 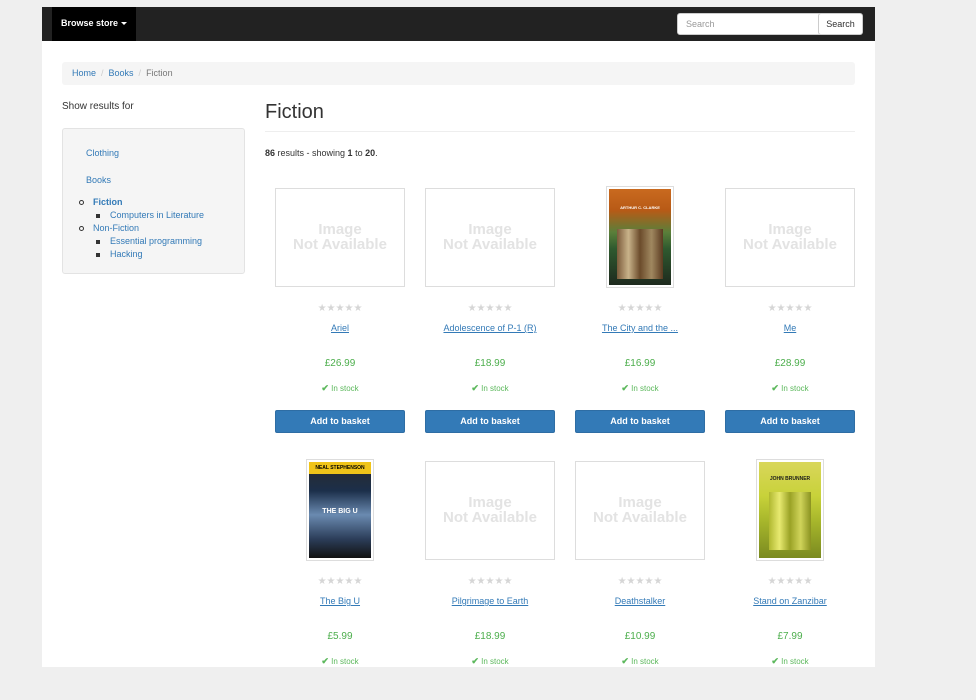 What do you see at coordinates (490, 601) in the screenshot?
I see `product-title: Pilgrimage to Earth` at bounding box center [490, 601].